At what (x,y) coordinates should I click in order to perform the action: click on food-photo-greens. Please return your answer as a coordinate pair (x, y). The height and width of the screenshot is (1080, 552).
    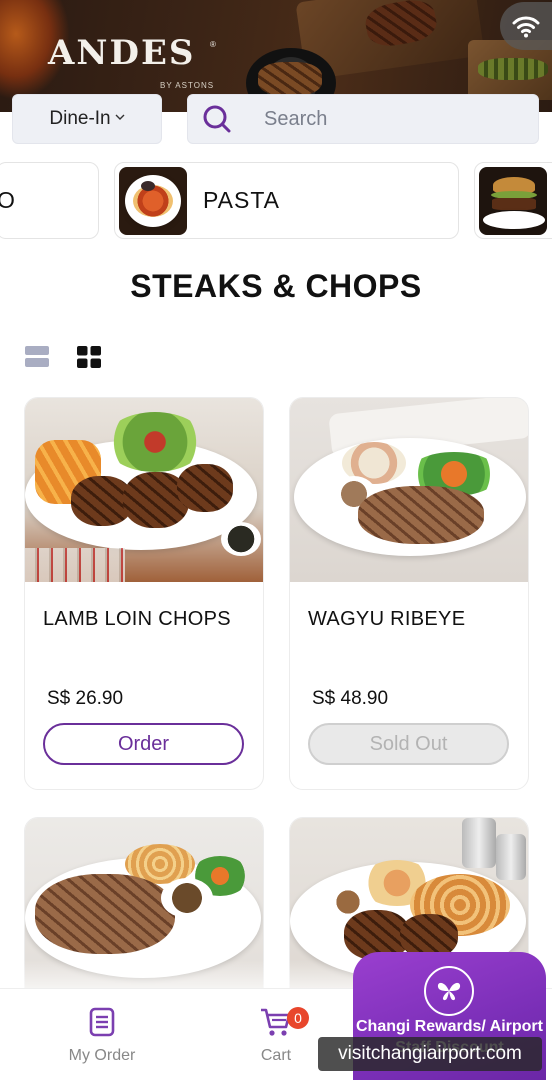
    Looking at the image, I should click on (513, 69).